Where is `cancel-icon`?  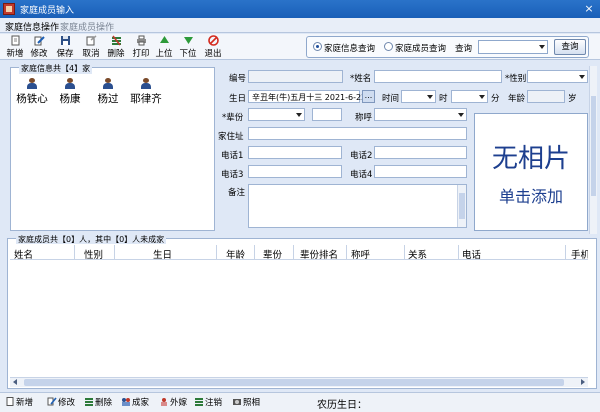 cancel-icon is located at coordinates (91, 40).